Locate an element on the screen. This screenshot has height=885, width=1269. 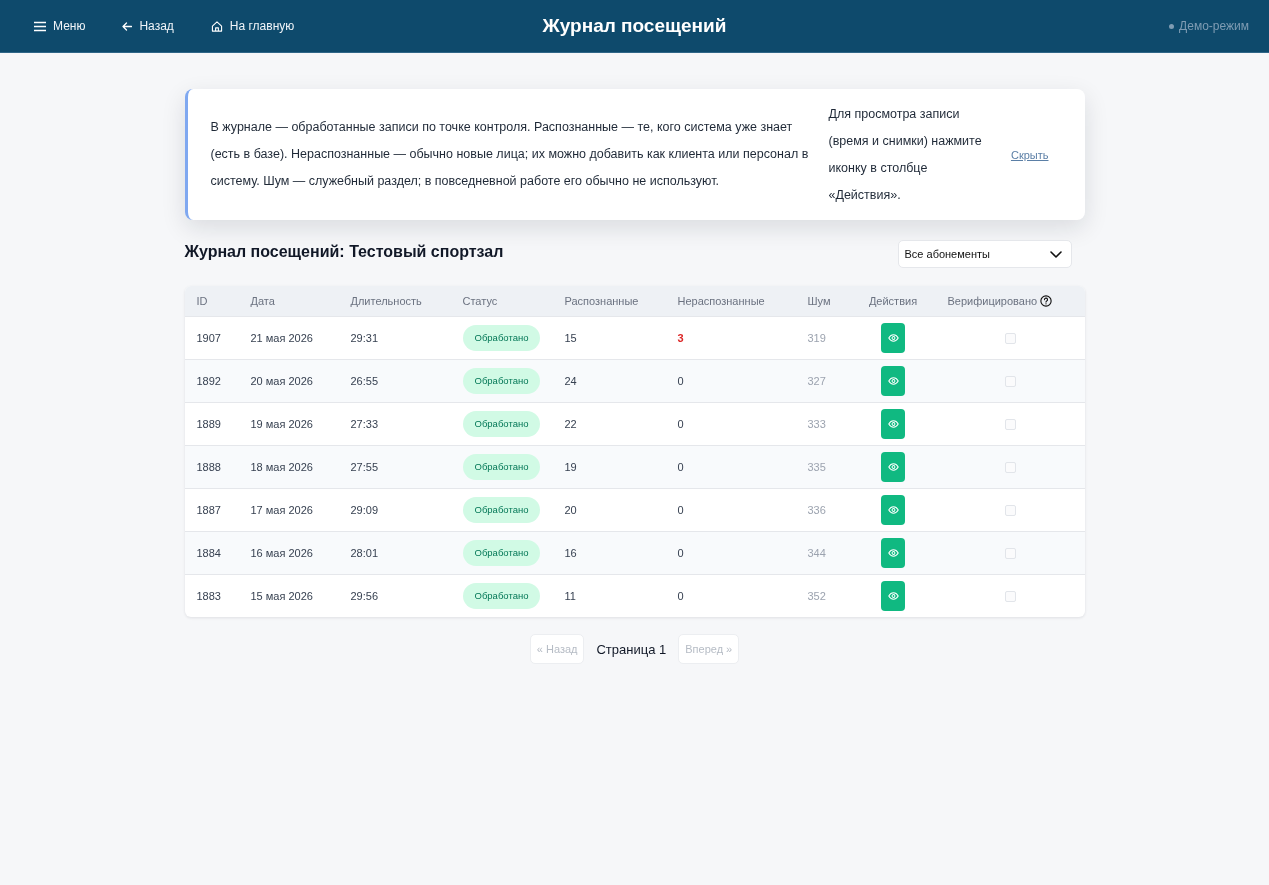
noise-cell: 344 is located at coordinates (816, 552).